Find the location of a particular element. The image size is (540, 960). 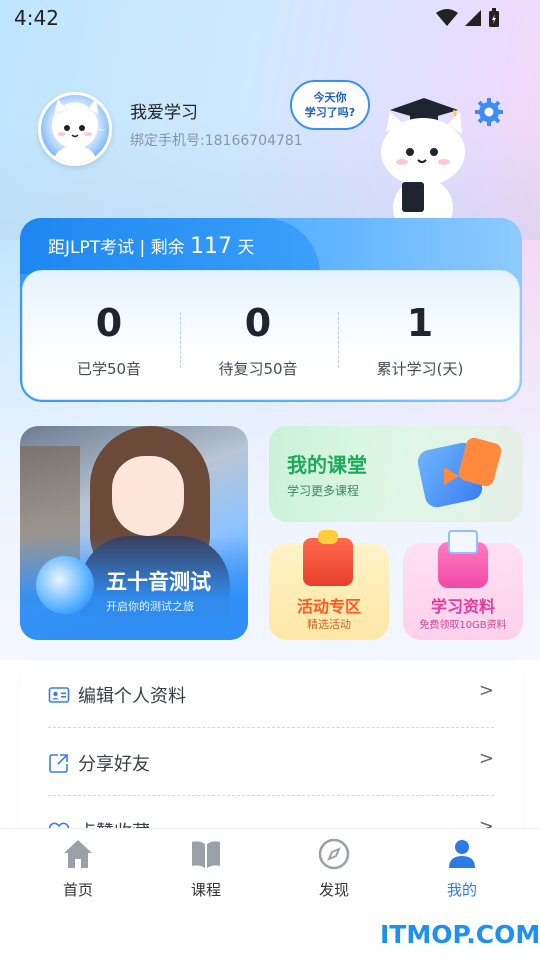

status-icons is located at coordinates (468, 18).